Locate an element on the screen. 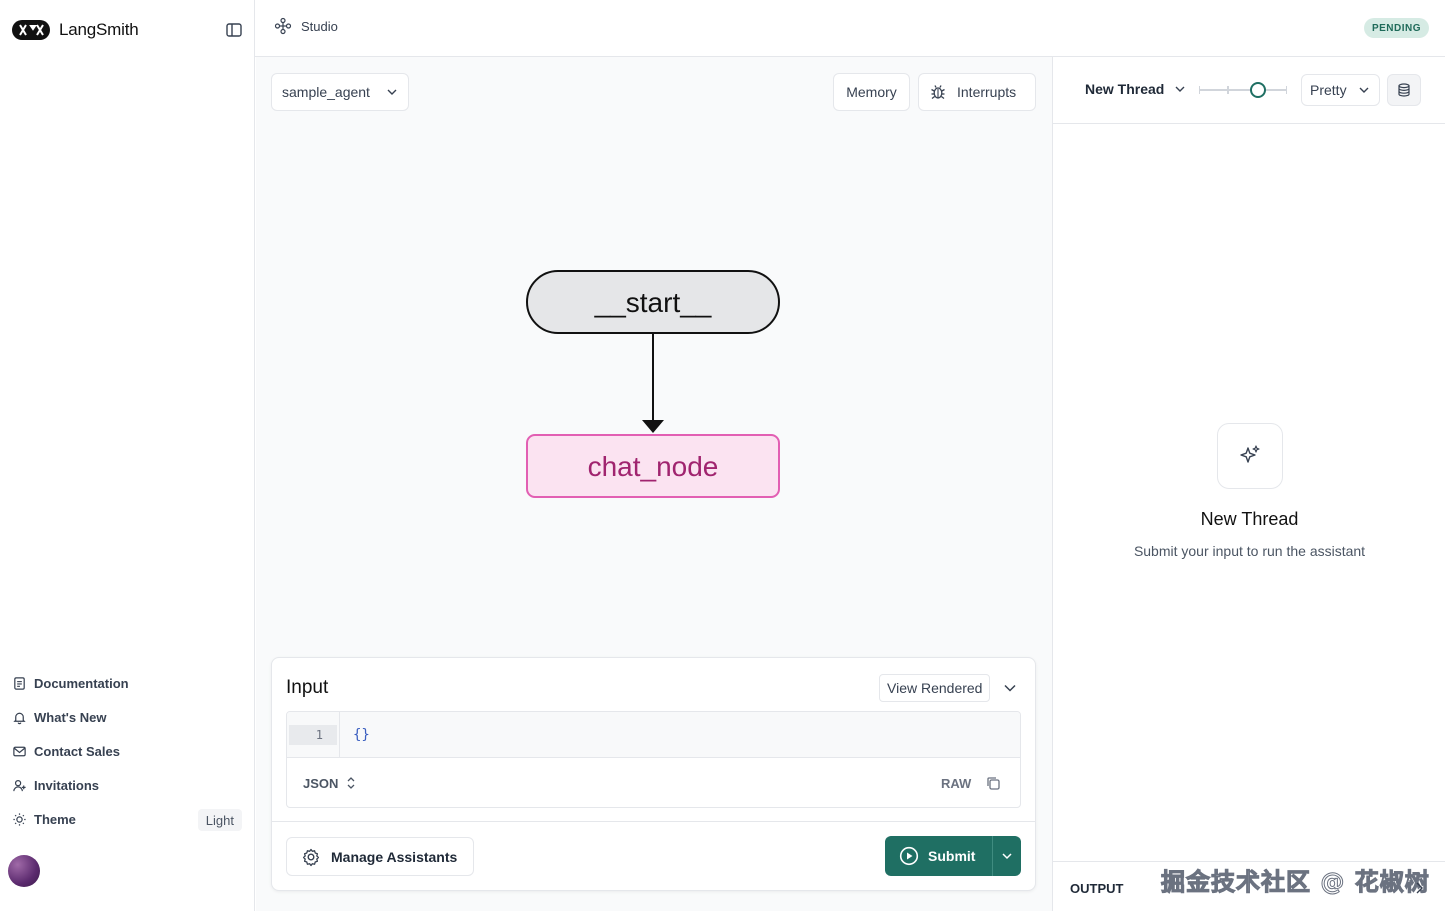 The height and width of the screenshot is (911, 1445). breadcrumb-label: Studio is located at coordinates (319, 26).